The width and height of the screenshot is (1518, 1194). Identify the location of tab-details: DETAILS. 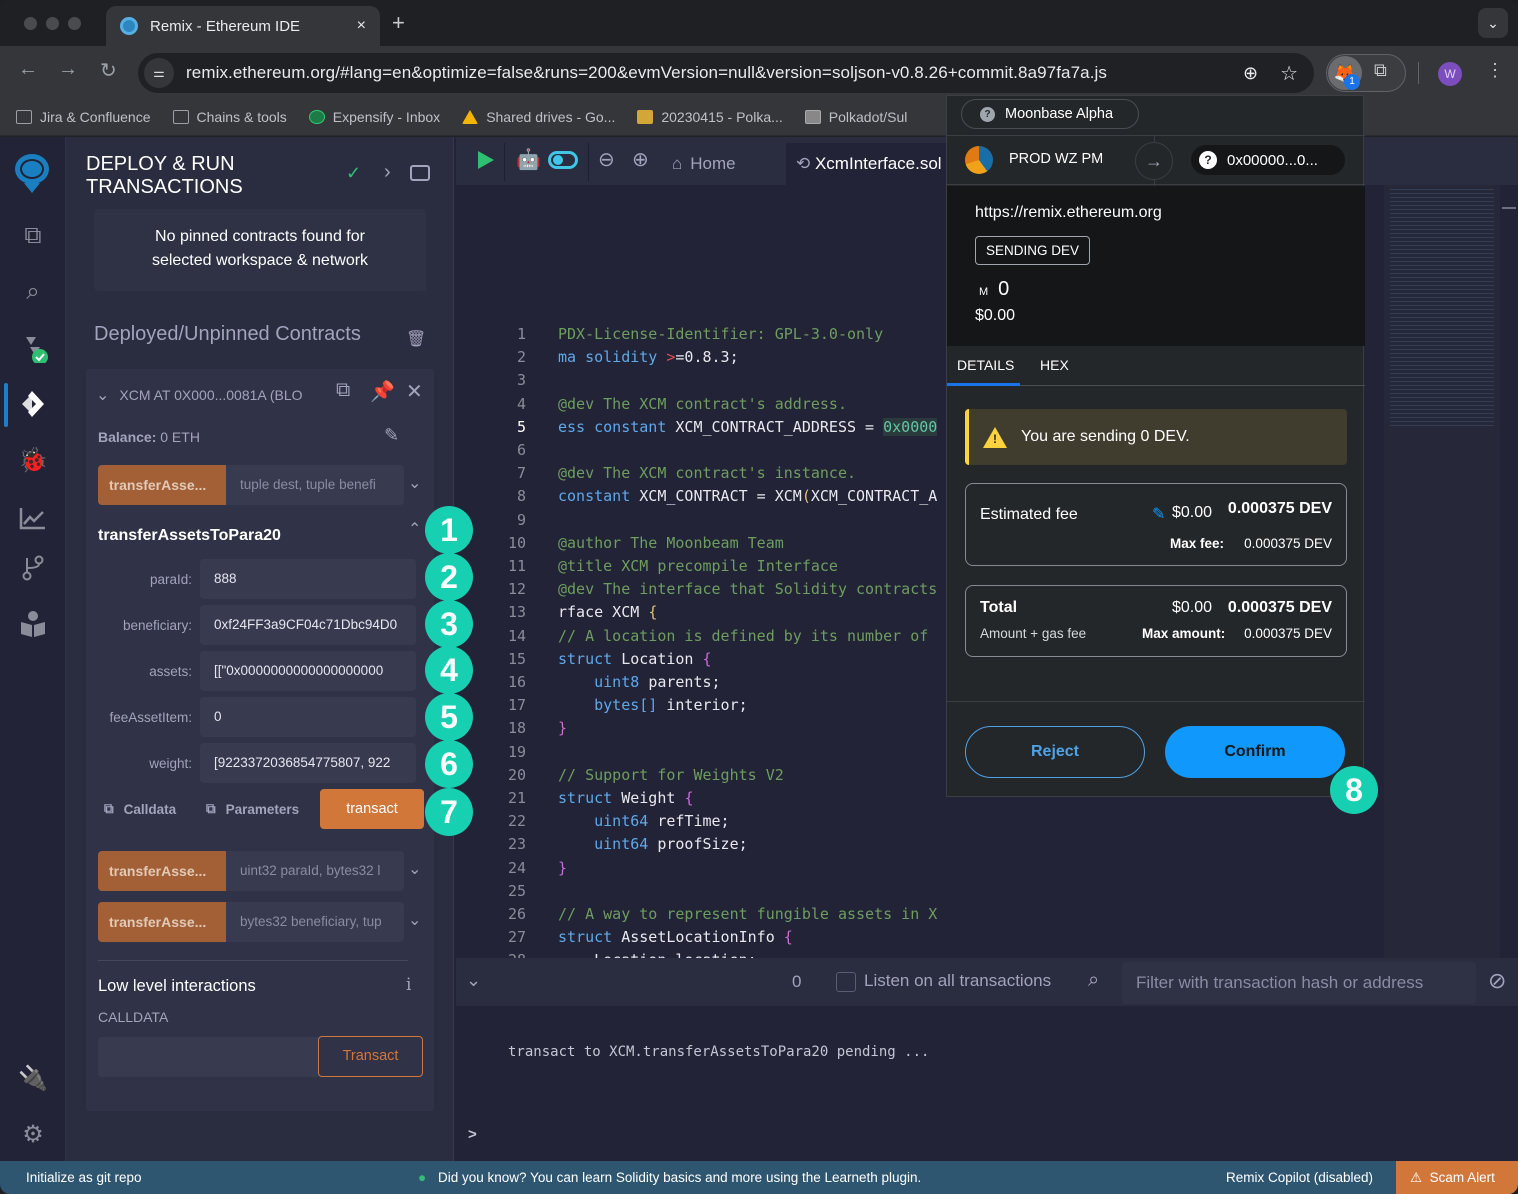
(985, 365).